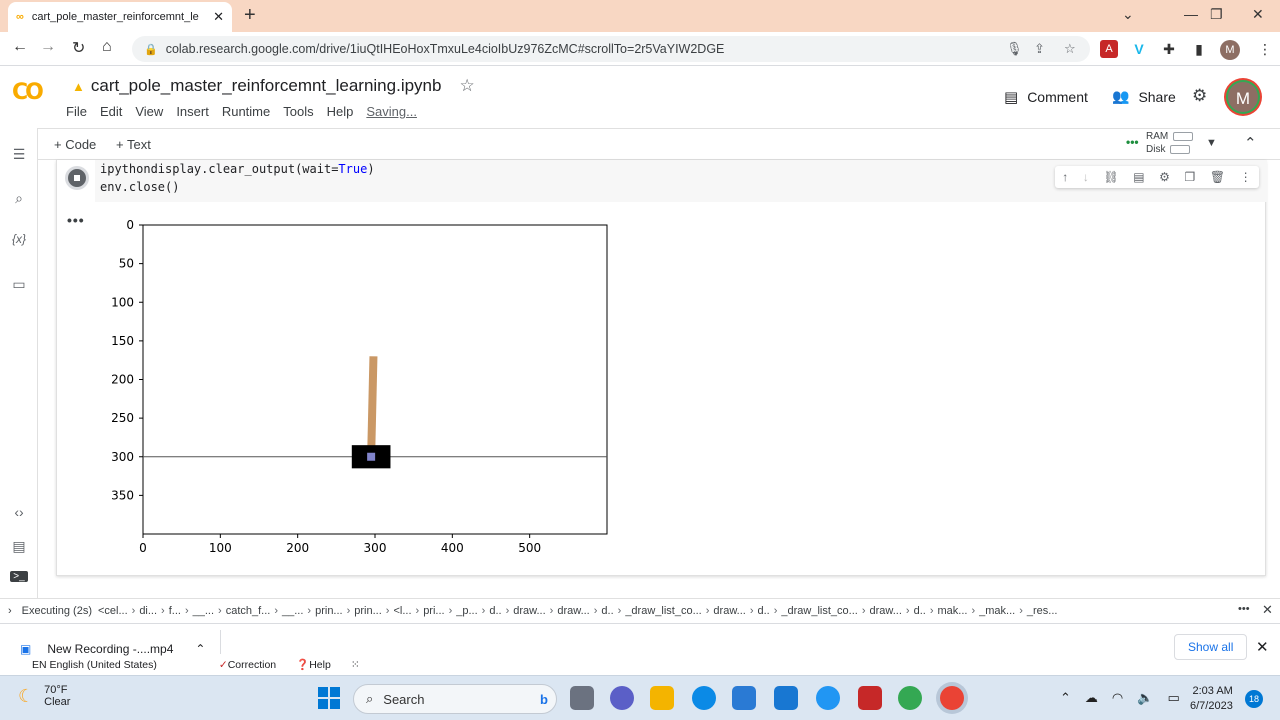 Image resolution: width=1280 pixels, height=720 pixels. I want to click on menu-help: Help, so click(340, 111).